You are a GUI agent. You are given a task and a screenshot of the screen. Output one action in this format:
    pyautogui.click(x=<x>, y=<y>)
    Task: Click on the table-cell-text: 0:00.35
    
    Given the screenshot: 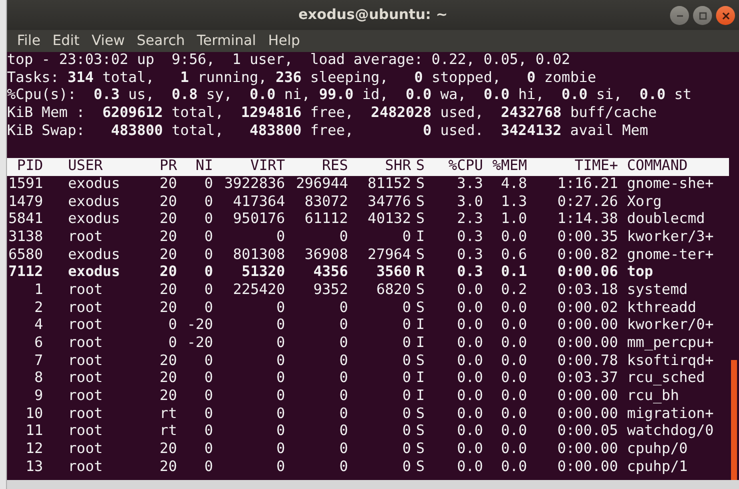 What is the action you would take?
    pyautogui.click(x=587, y=237)
    